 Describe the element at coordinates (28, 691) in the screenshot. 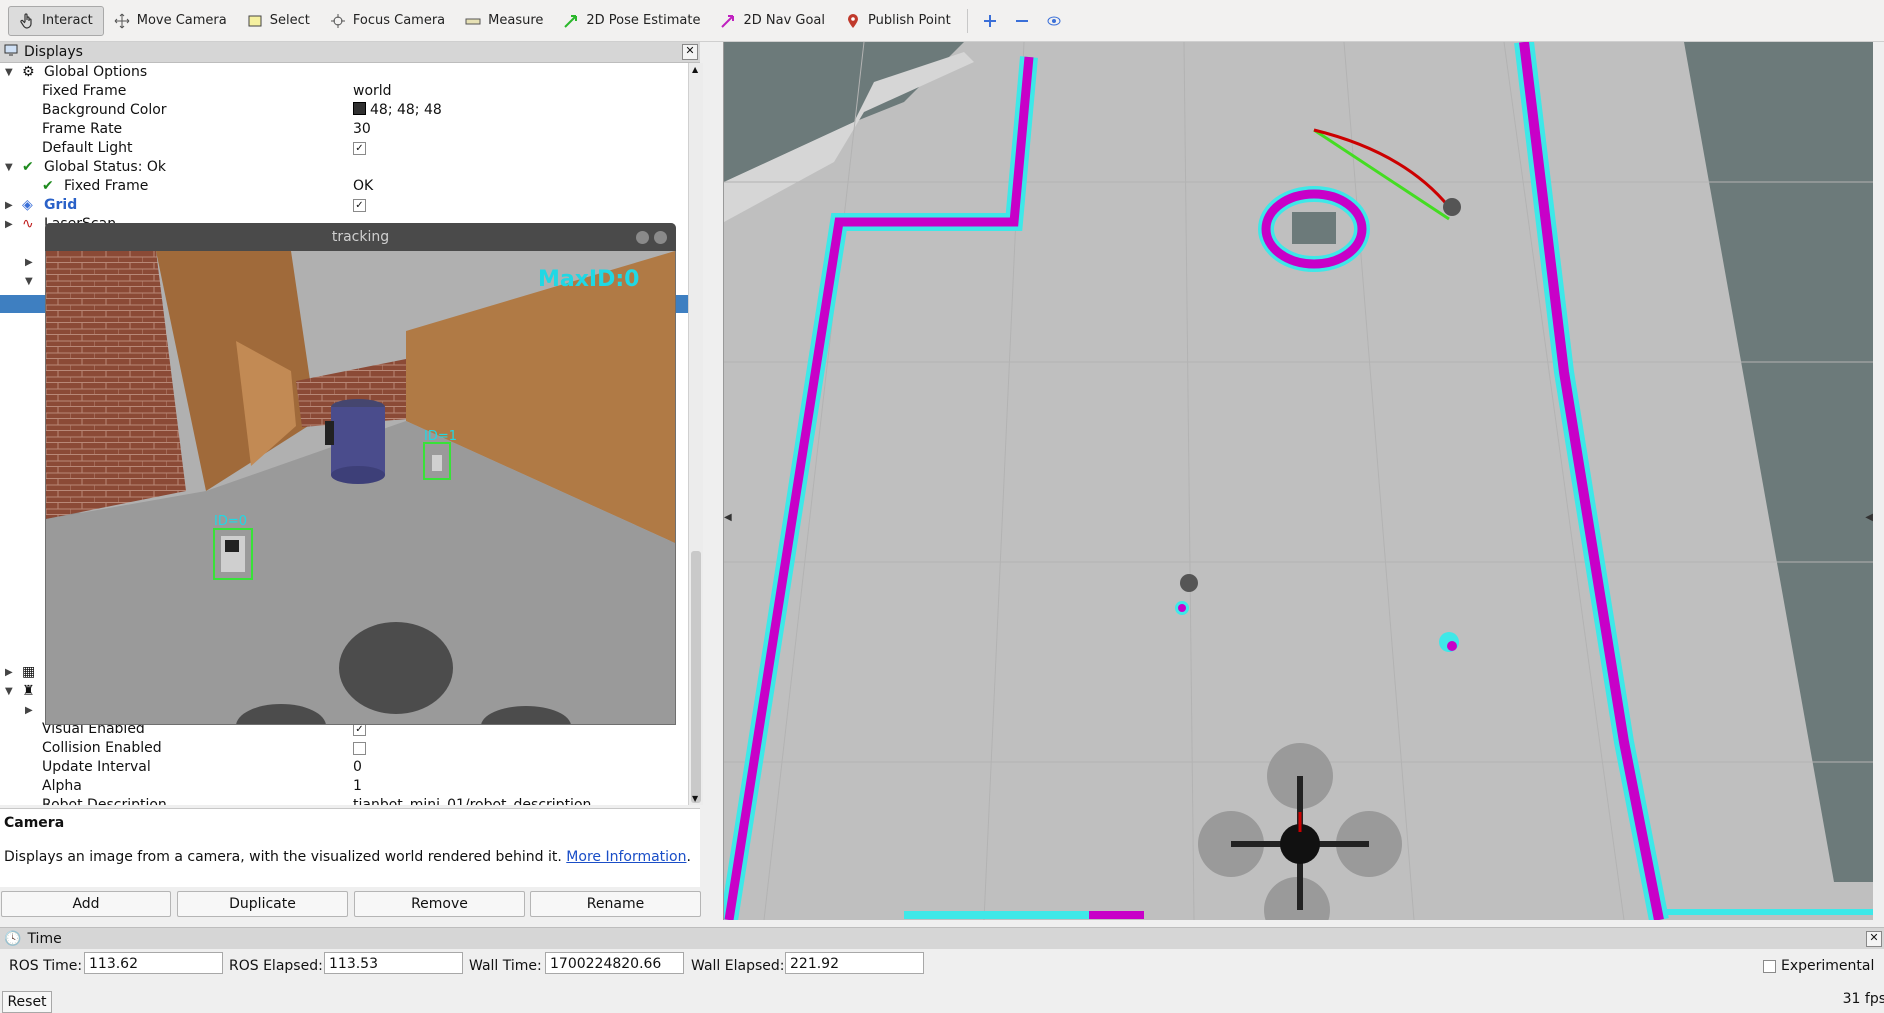

I see `robot-model-icon: ♜` at that location.